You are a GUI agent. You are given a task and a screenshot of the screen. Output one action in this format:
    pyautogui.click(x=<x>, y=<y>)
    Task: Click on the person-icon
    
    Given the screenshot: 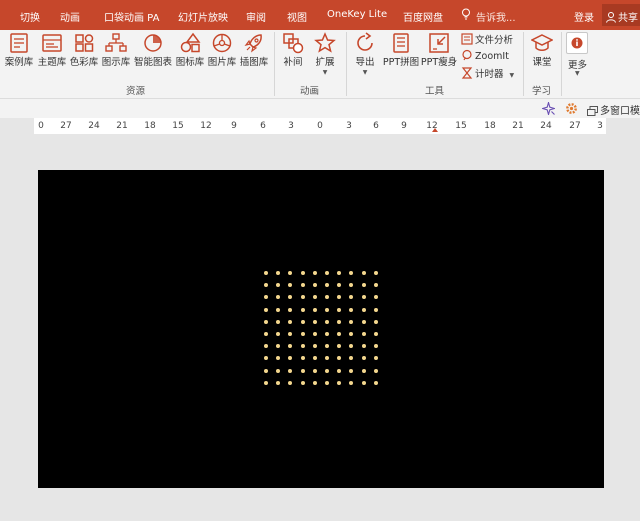 What is the action you would take?
    pyautogui.click(x=611, y=17)
    